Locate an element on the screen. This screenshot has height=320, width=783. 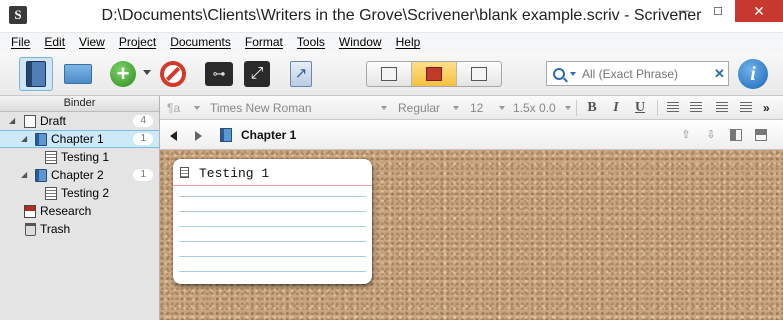
binder-item-chapter-2: ◢ Chapter 2 1 is located at coordinates (79, 175).